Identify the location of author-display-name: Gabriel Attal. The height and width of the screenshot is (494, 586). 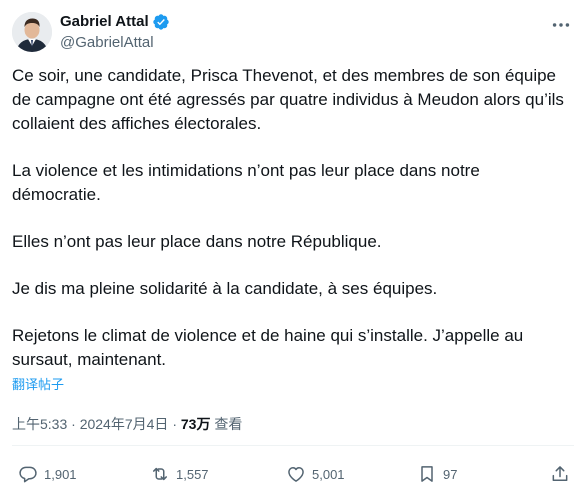
(104, 22).